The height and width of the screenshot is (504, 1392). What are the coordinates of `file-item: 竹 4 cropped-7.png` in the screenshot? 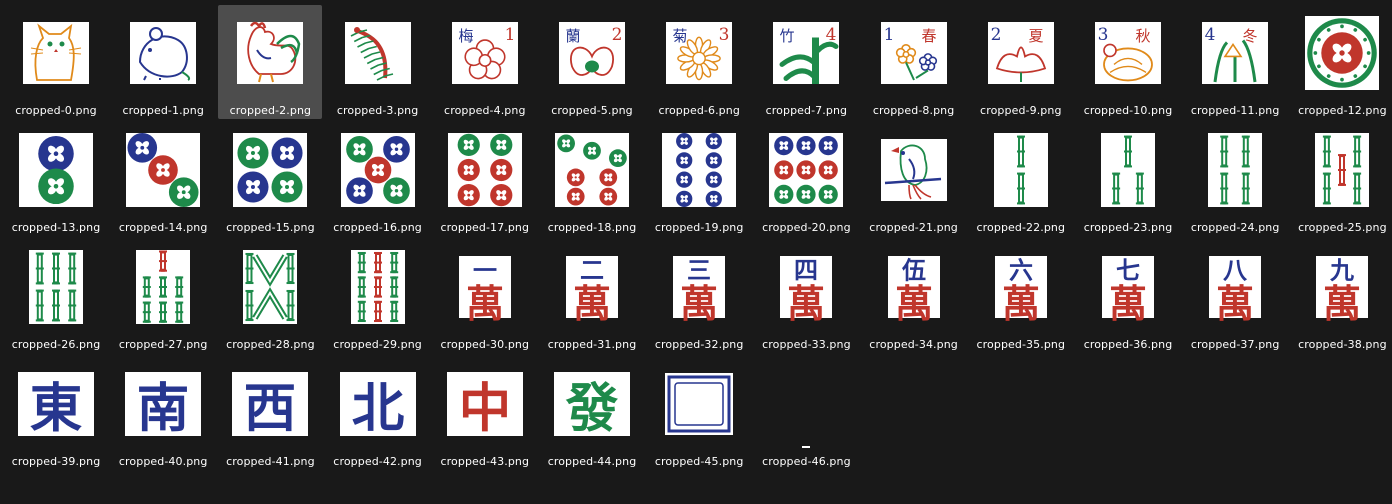 It's located at (806, 62).